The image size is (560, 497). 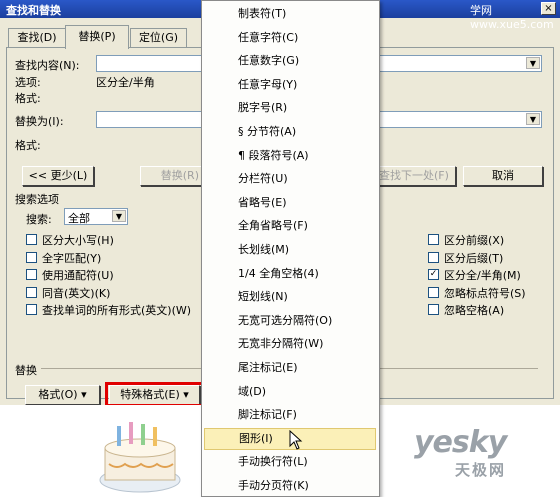 I want to click on menu-item: 分栏符(U), so click(x=290, y=179).